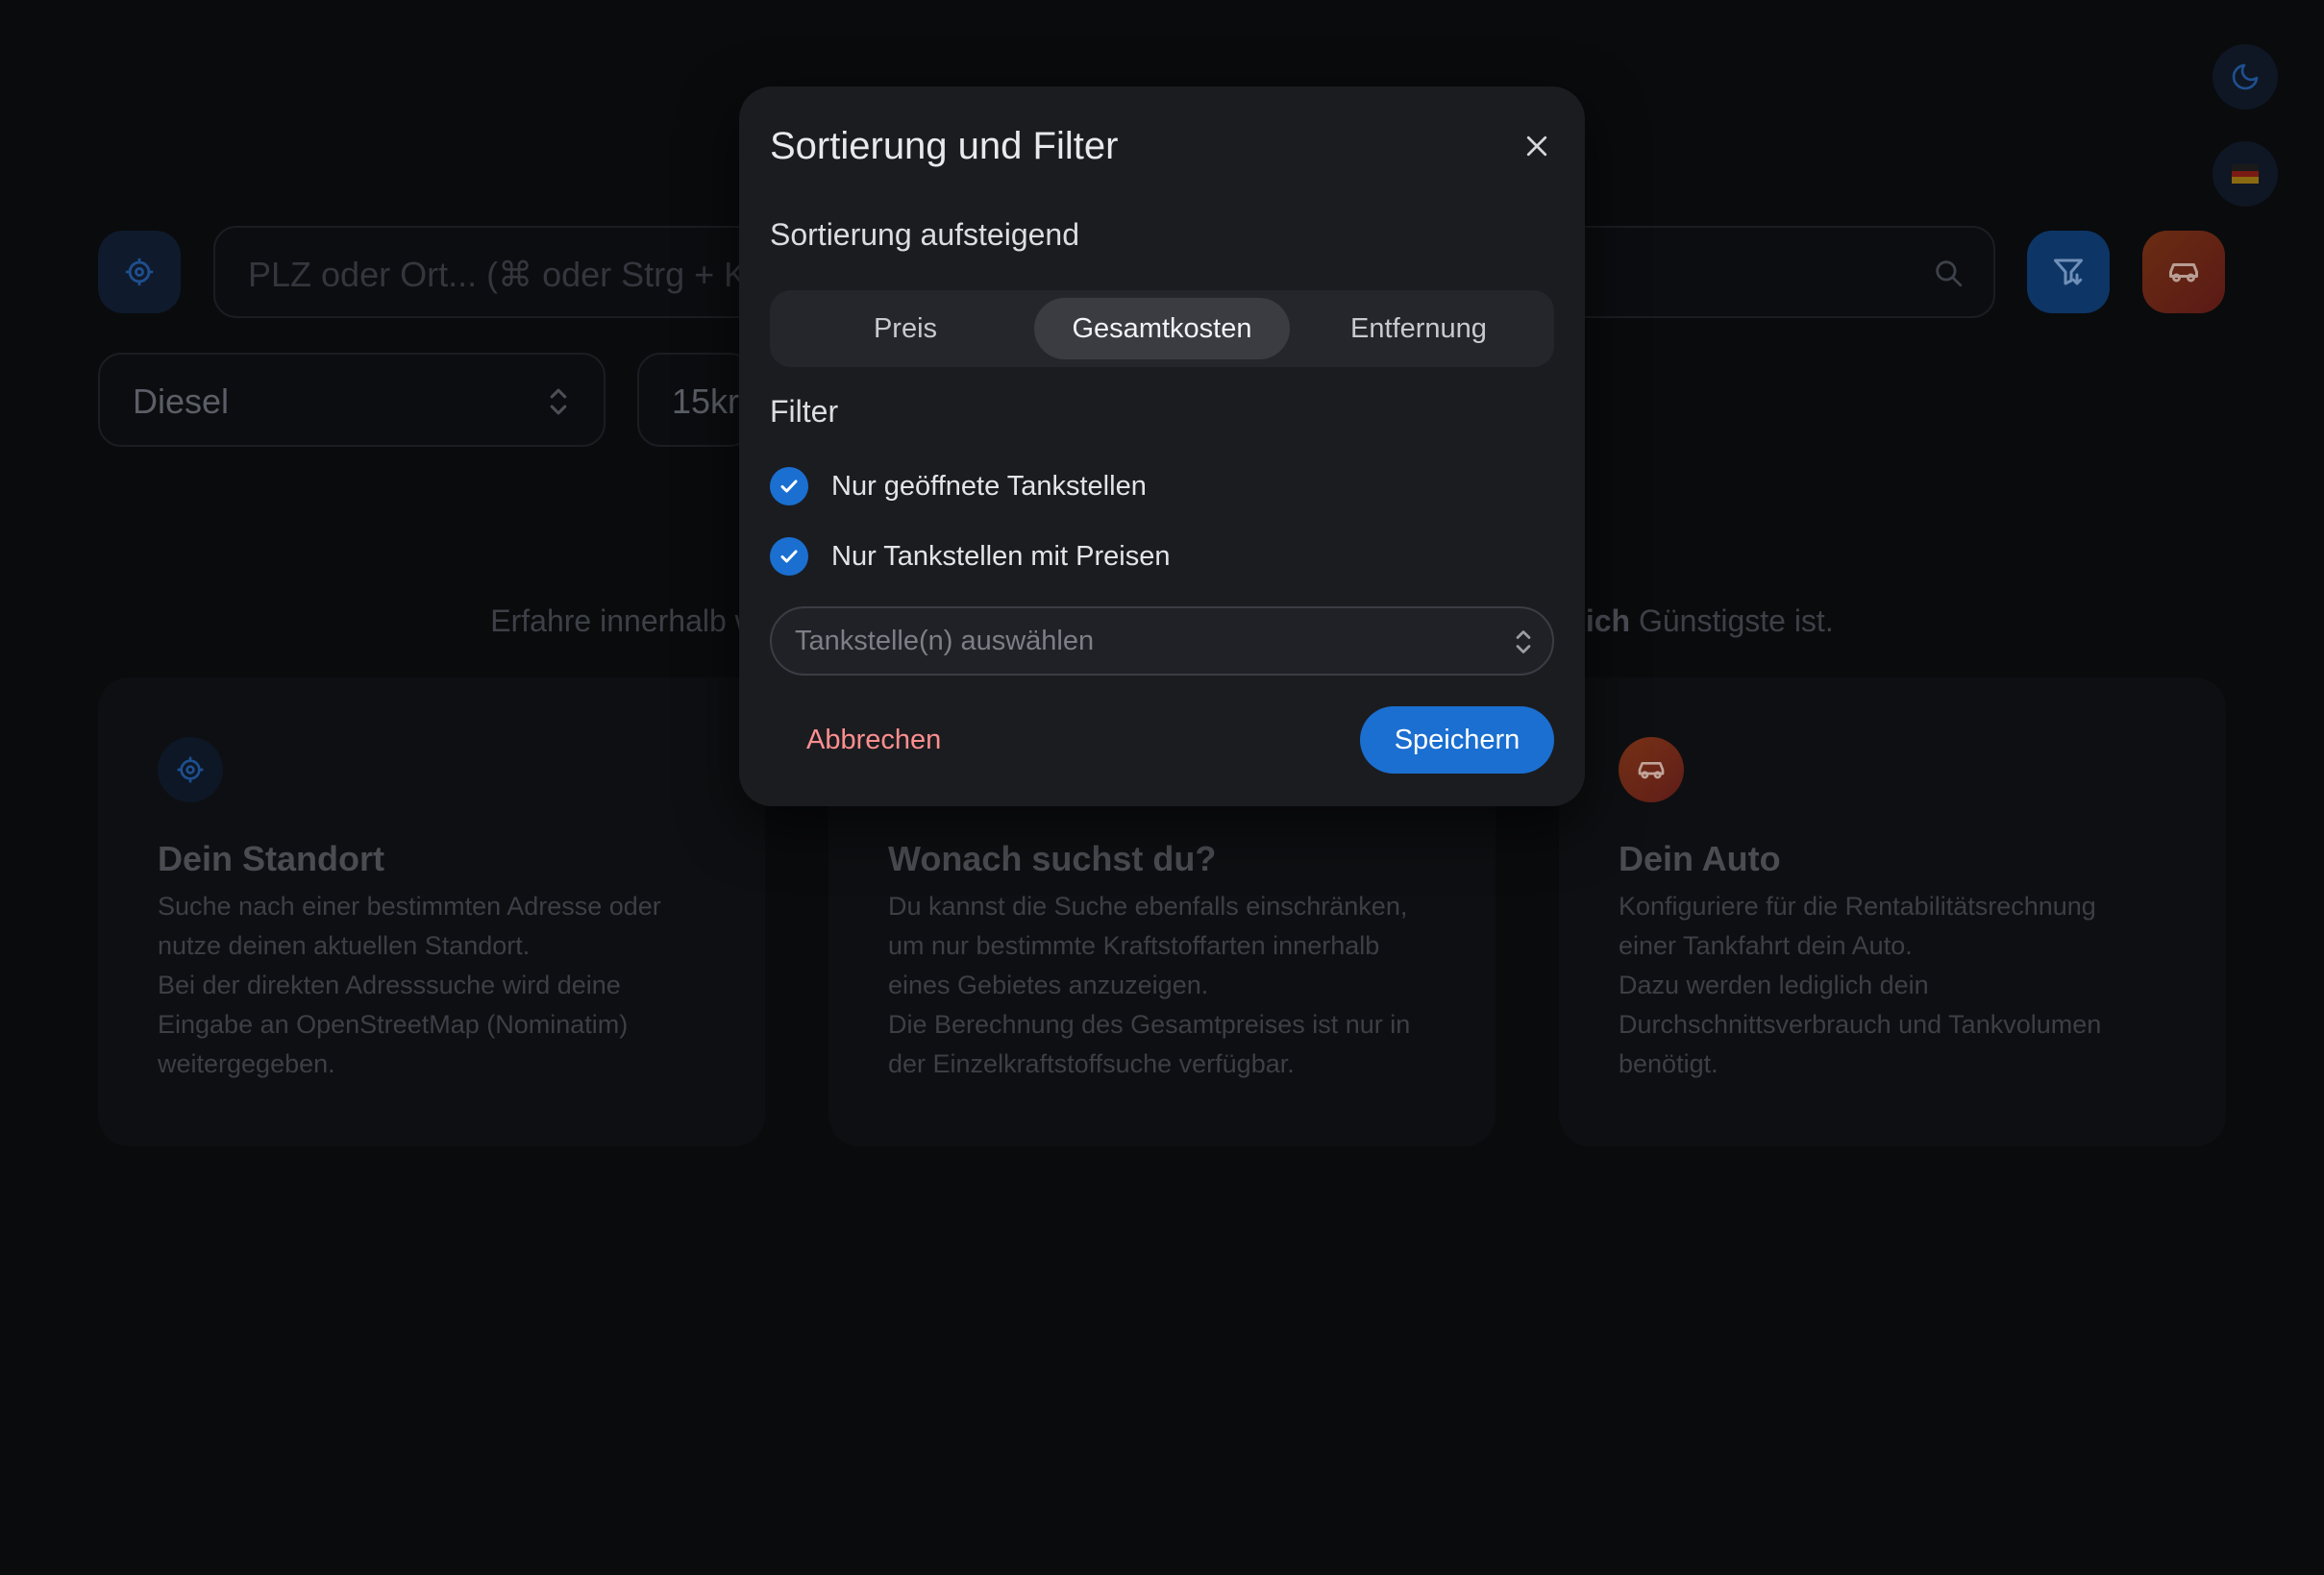 The height and width of the screenshot is (1575, 2324). Describe the element at coordinates (1700, 858) in the screenshot. I see `card-title: Dein Auto` at that location.